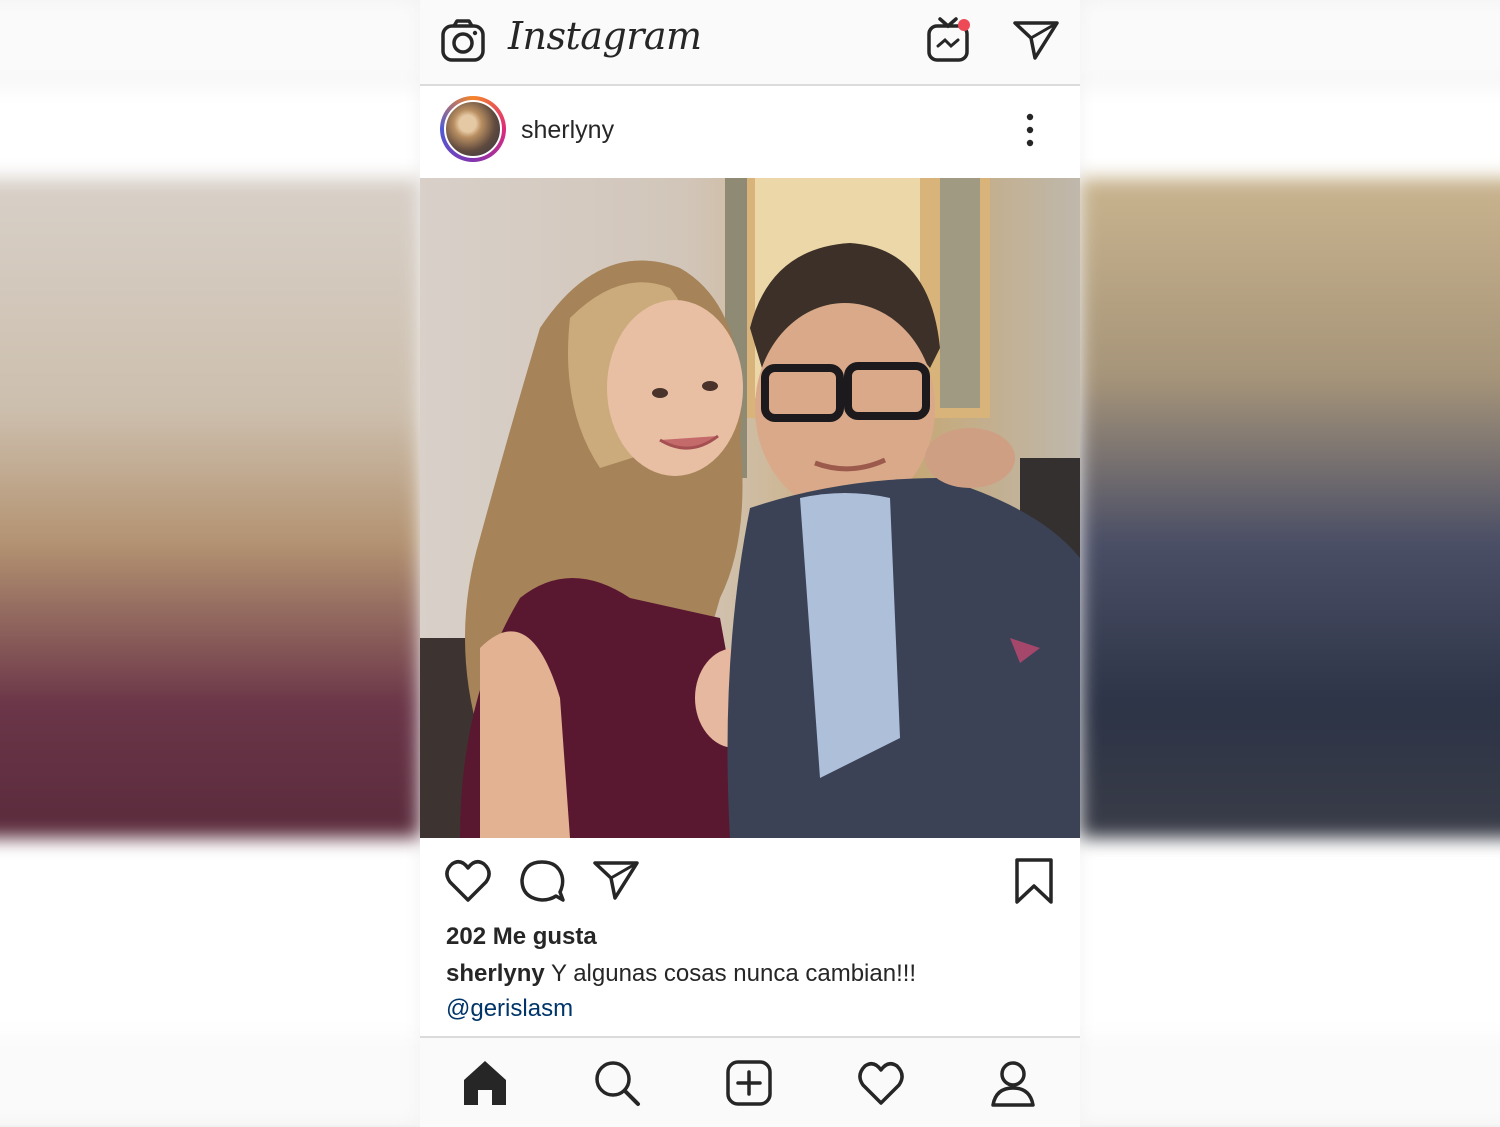 The image size is (1500, 1127). What do you see at coordinates (616, 881) in the screenshot?
I see `share-icon` at bounding box center [616, 881].